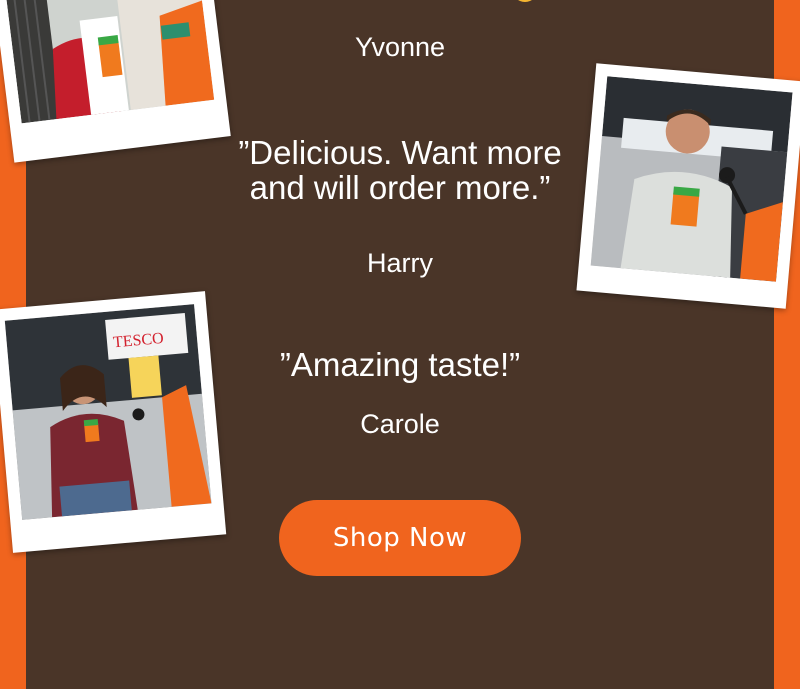  Describe the element at coordinates (688, 186) in the screenshot. I see `customer-photo-harry` at that location.